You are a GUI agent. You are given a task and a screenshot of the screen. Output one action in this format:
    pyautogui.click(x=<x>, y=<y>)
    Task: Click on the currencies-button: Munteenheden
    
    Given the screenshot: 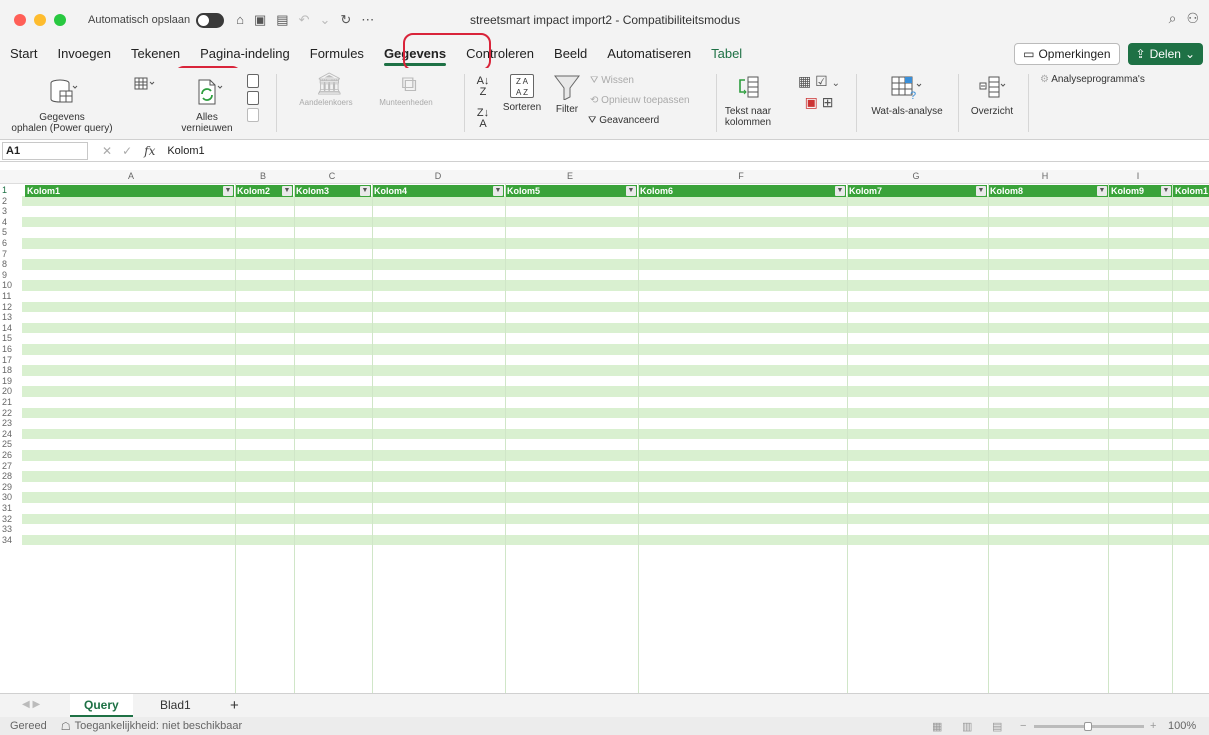 What is the action you would take?
    pyautogui.click(x=405, y=102)
    